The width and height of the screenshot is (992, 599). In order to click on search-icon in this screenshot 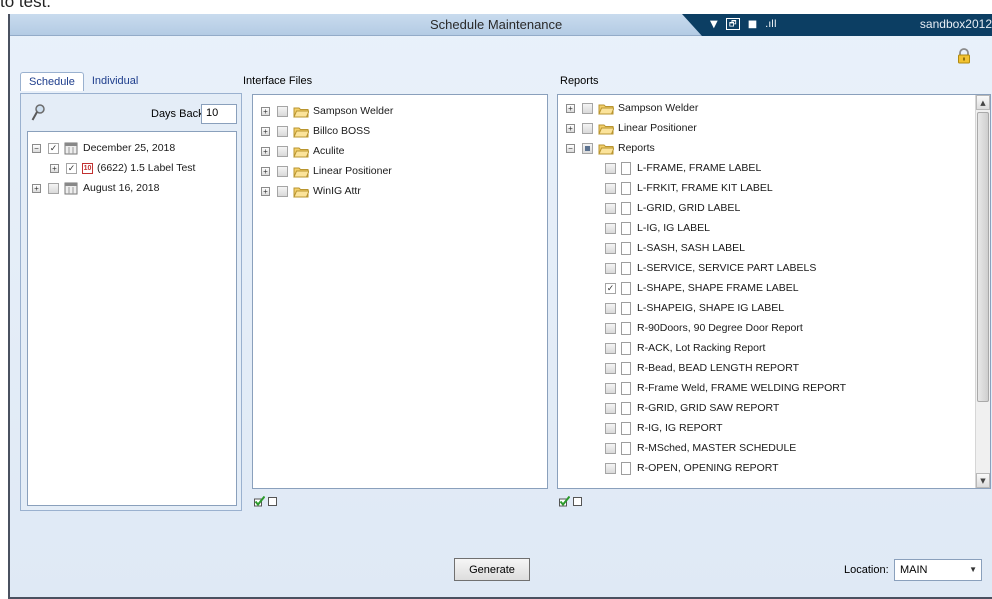, I will do `click(38, 113)`.